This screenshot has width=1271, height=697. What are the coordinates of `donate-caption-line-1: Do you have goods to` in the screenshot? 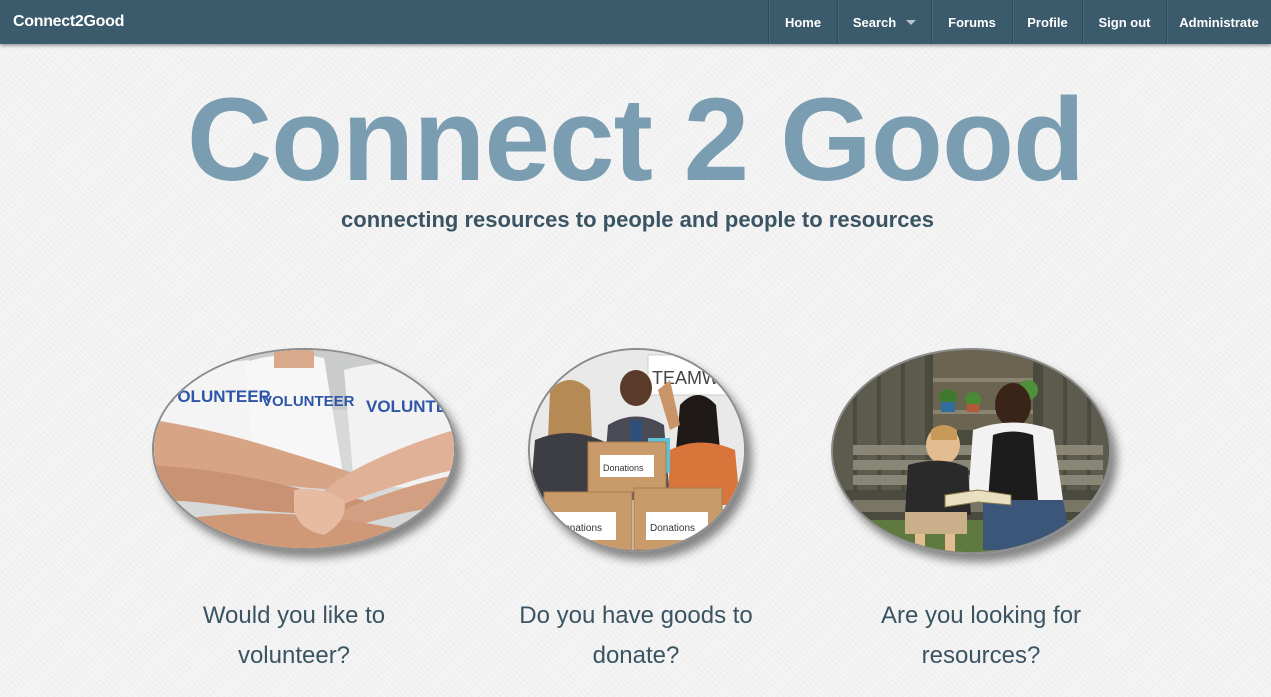 It's located at (636, 615).